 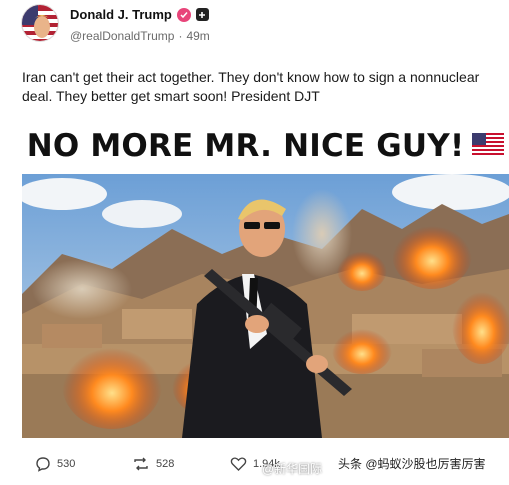 What do you see at coordinates (121, 14) in the screenshot?
I see `author-name: Donald J. Trump` at bounding box center [121, 14].